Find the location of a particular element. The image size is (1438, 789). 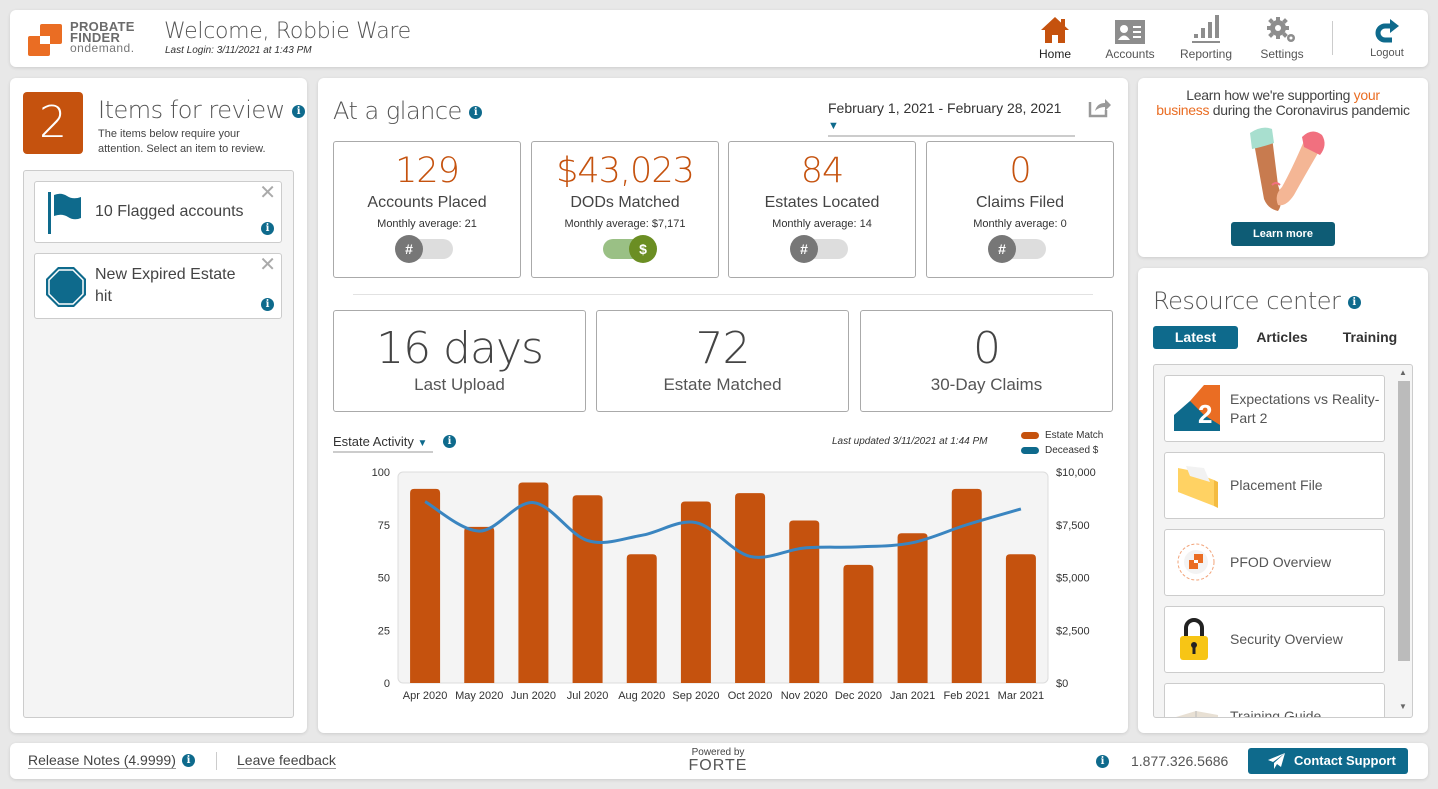

release-notes-link: Release Notes (4.9999) is located at coordinates (102, 761).